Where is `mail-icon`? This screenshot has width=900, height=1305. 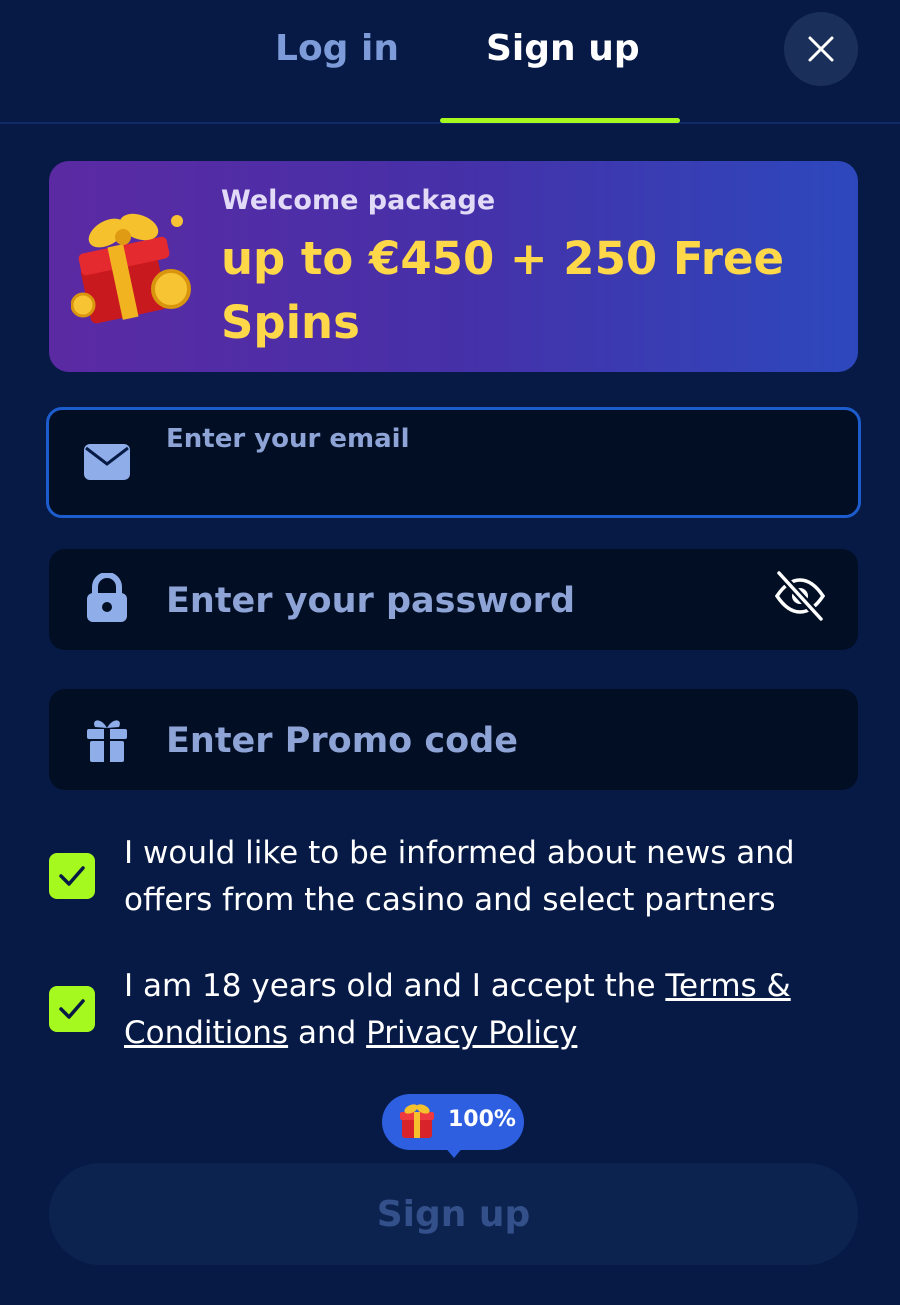 mail-icon is located at coordinates (107, 462).